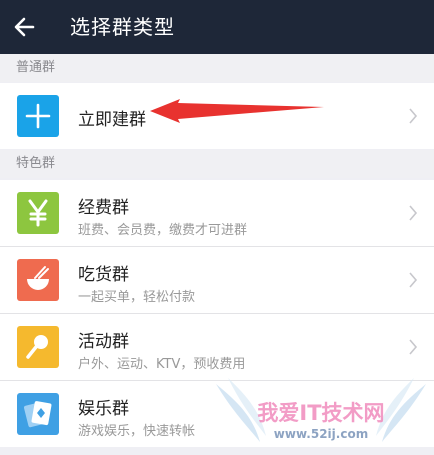 The image size is (434, 455). I want to click on microphone-icon, so click(38, 347).